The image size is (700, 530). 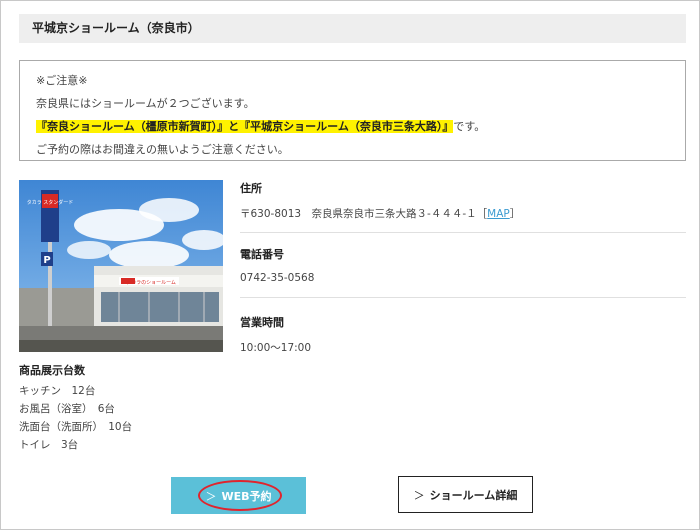 What do you see at coordinates (62, 80) in the screenshot?
I see `notice-heading: ※ご注意※` at bounding box center [62, 80].